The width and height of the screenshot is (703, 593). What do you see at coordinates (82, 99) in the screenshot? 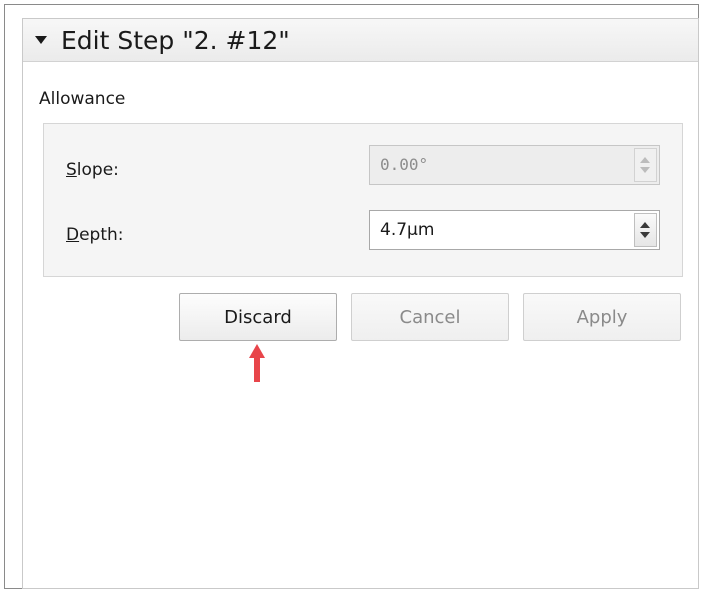
I see `allowance-group-label: Allowance` at bounding box center [82, 99].